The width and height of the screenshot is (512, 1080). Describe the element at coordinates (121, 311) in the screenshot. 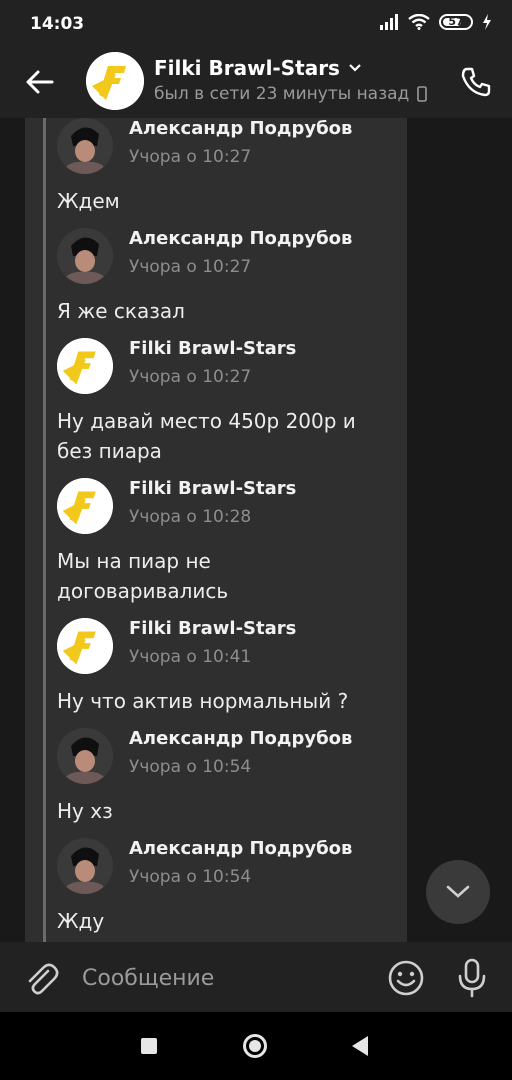

I see `message-text: Я же сказал` at that location.